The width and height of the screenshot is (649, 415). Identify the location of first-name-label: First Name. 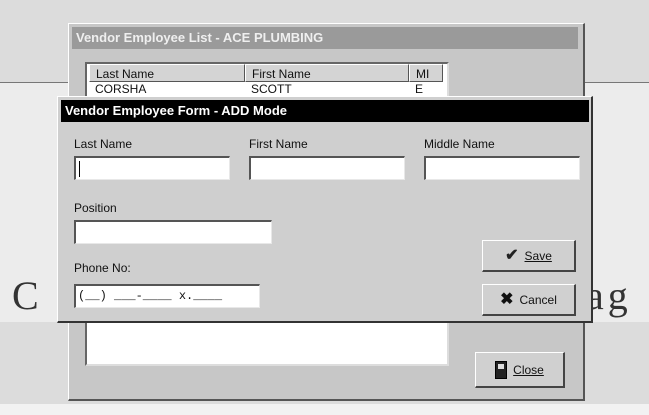
(278, 144).